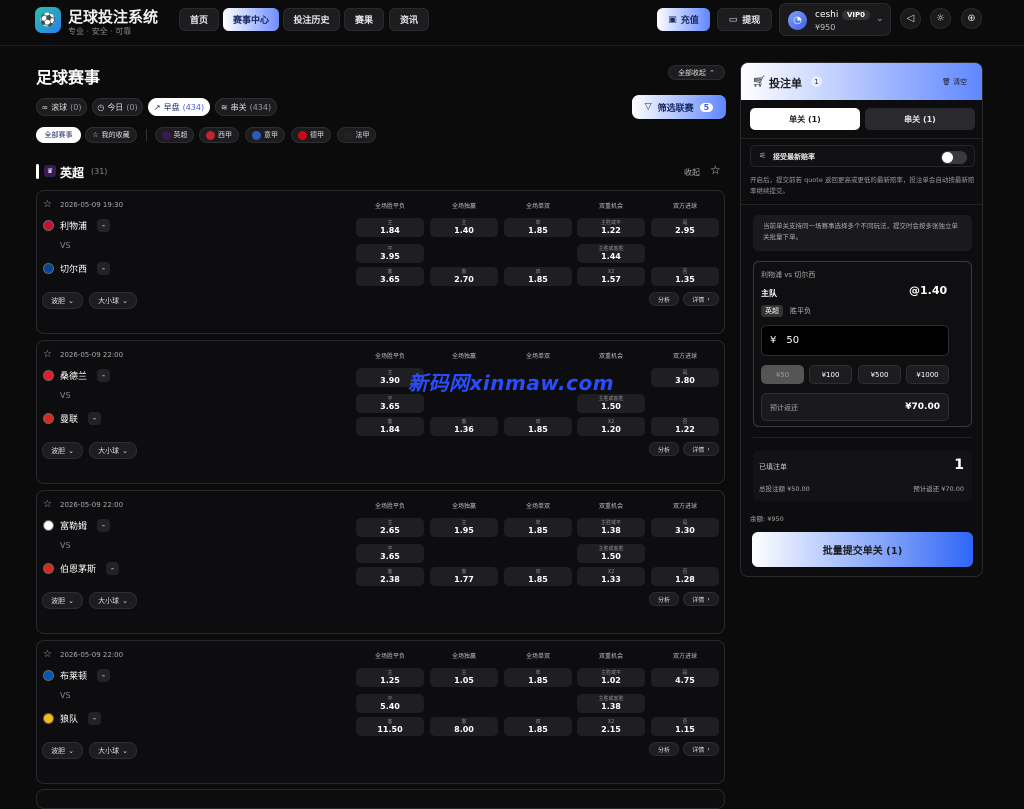 Image resolution: width=1024 pixels, height=809 pixels. What do you see at coordinates (246, 107) in the screenshot?
I see `filter-parlay: ≋ 串关 (434)` at bounding box center [246, 107].